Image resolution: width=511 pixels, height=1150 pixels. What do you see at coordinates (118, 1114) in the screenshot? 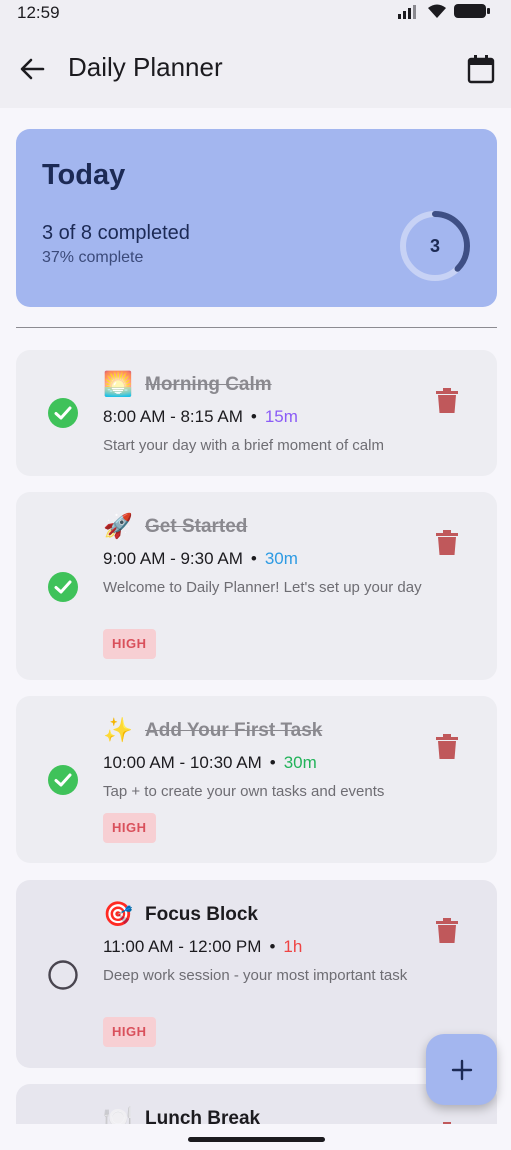
I see `plate-emoji-icon: 🍽️` at bounding box center [118, 1114].